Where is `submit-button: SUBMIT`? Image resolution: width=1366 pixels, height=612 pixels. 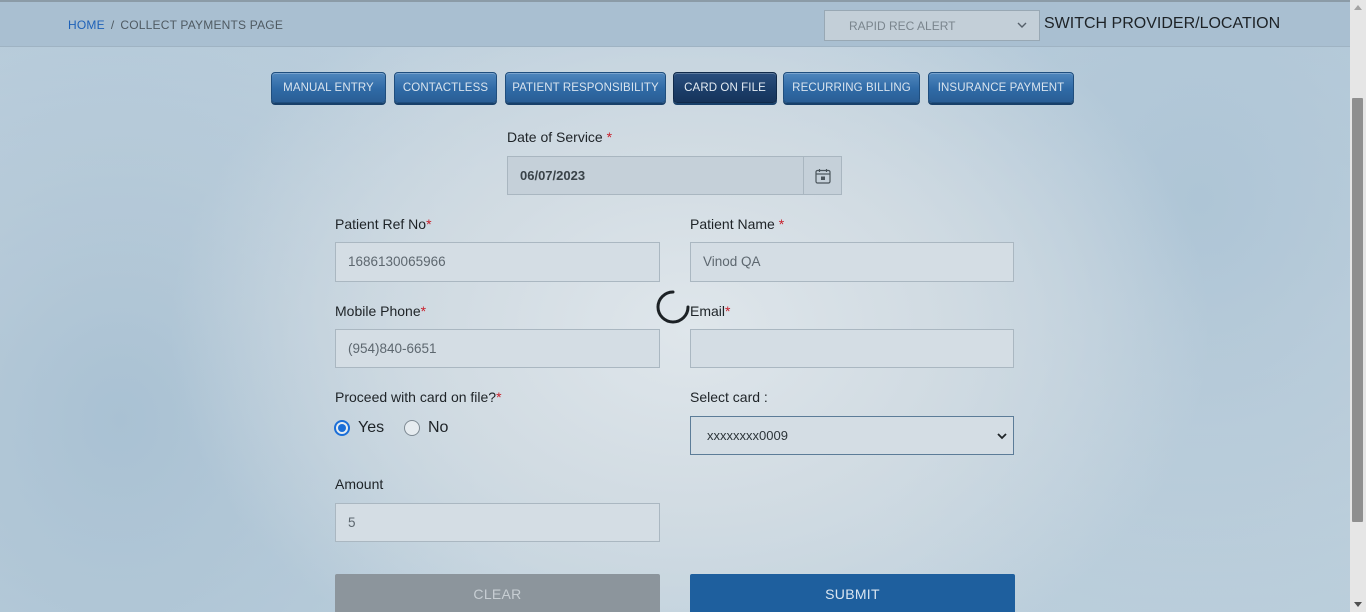
submit-button: SUBMIT is located at coordinates (852, 593).